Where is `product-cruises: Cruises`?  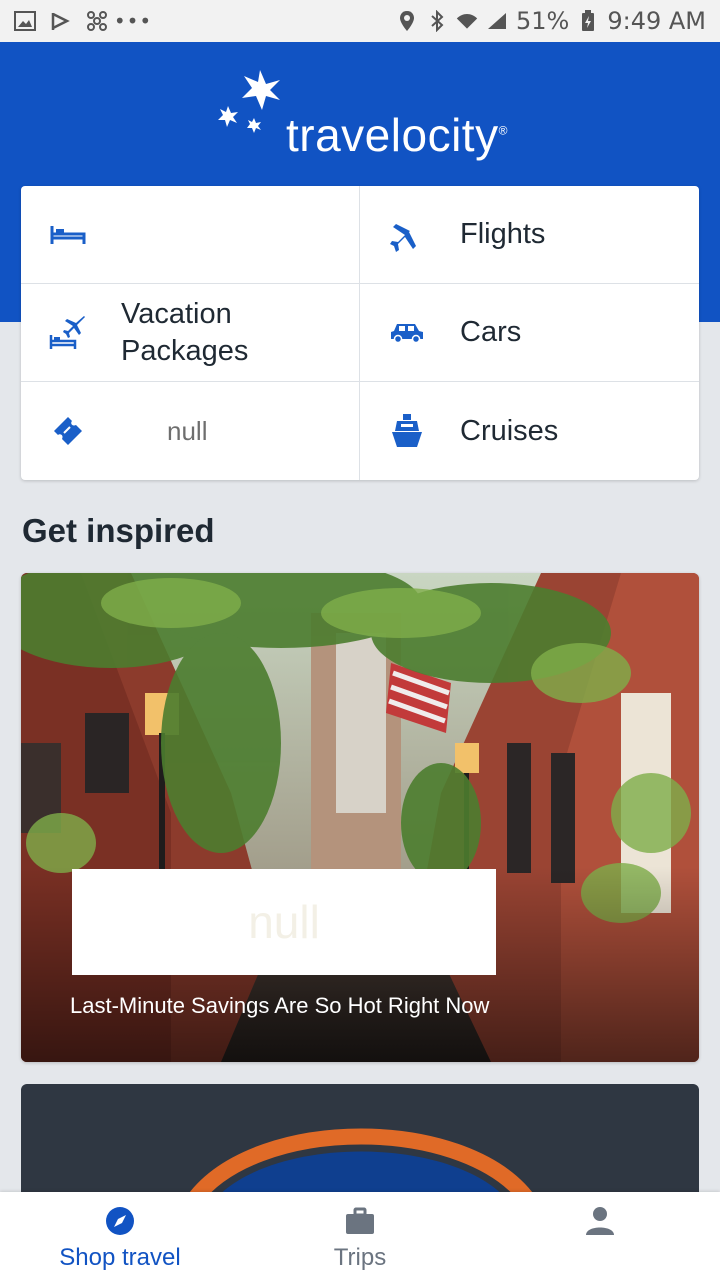
product-cruises: Cruises is located at coordinates (529, 431).